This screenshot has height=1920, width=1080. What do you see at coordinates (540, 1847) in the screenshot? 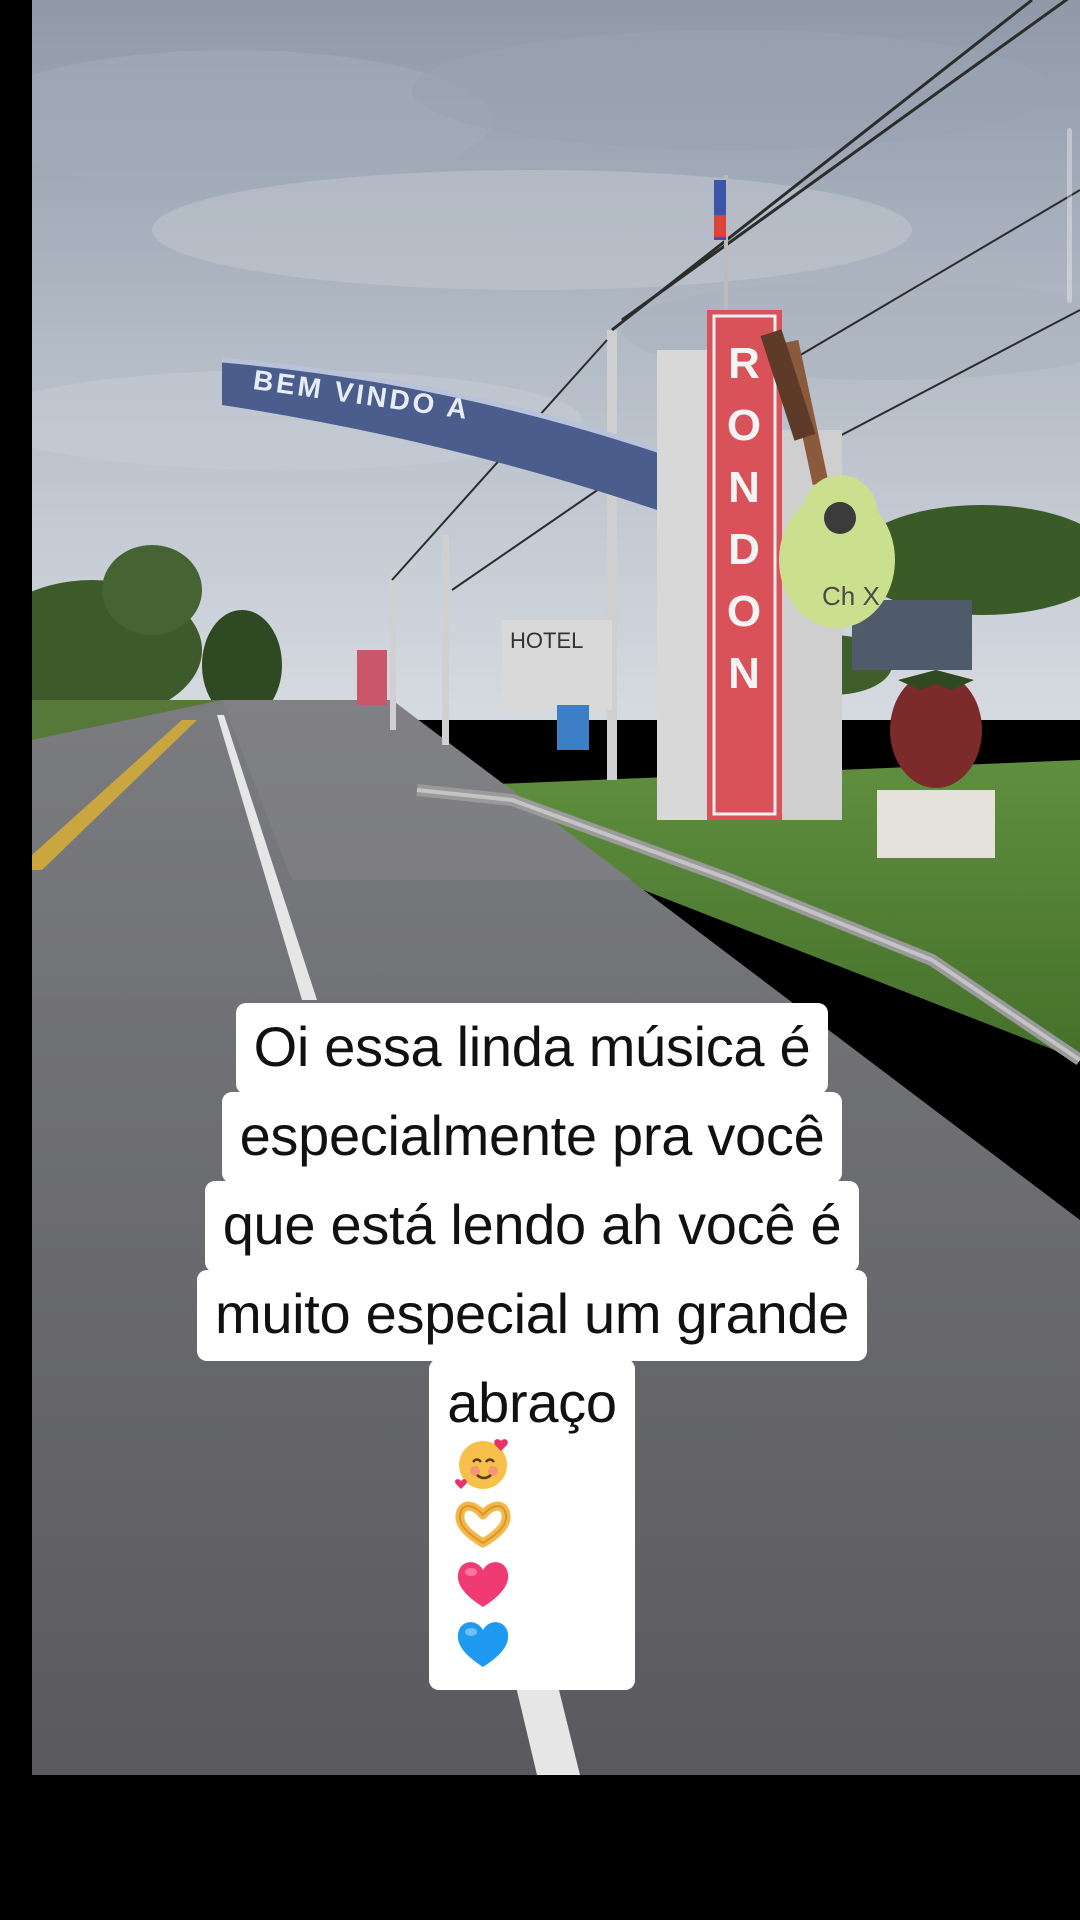
I see `bottom-black-bar` at bounding box center [540, 1847].